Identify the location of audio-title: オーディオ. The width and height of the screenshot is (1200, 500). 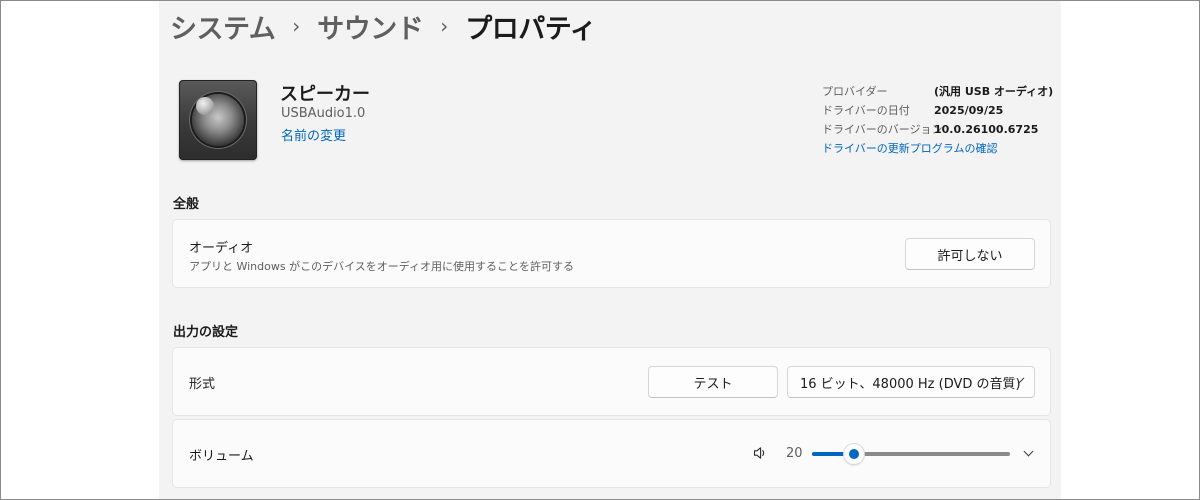
(221, 248).